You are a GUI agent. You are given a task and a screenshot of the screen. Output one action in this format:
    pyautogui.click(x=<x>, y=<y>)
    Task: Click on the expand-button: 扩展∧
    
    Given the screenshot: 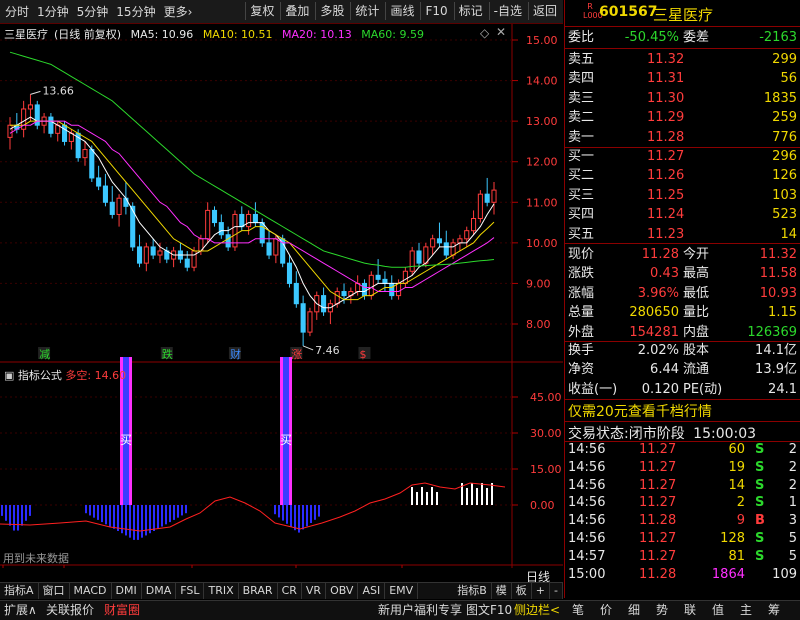 What is the action you would take?
    pyautogui.click(x=20, y=610)
    